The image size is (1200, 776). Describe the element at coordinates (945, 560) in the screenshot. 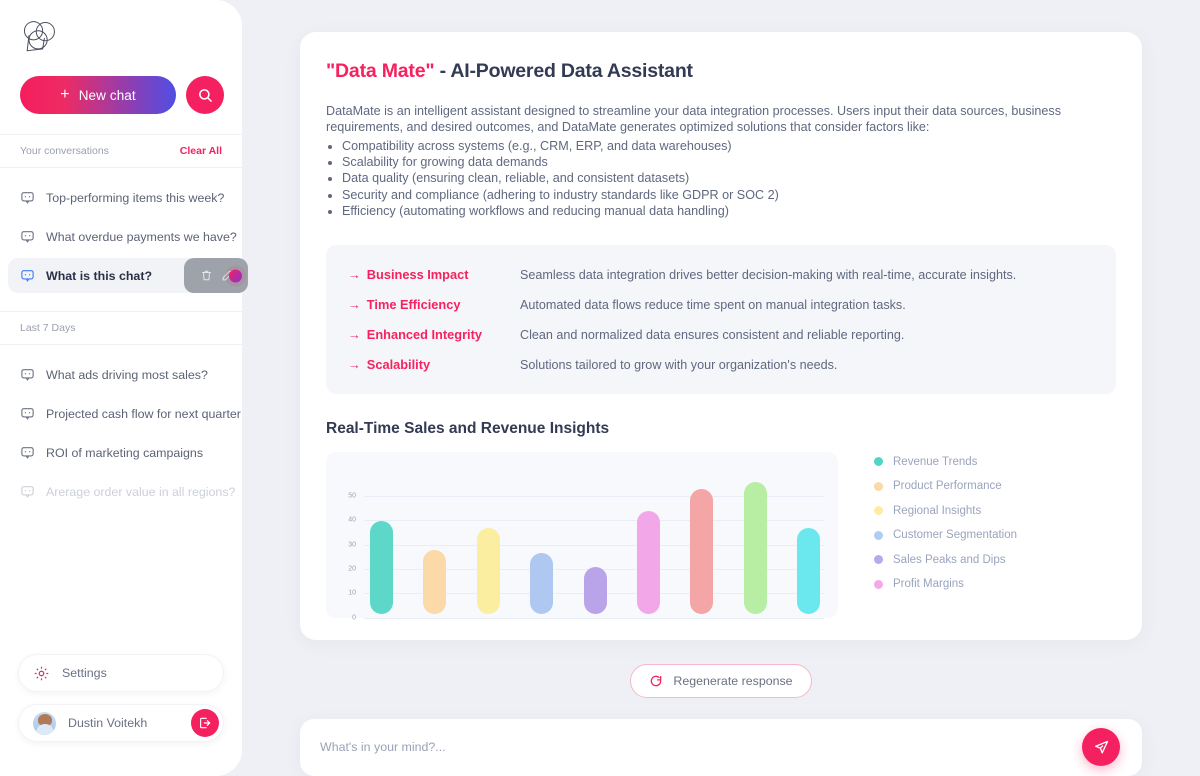

I see `legend-item: Sales Peaks and Dips` at that location.